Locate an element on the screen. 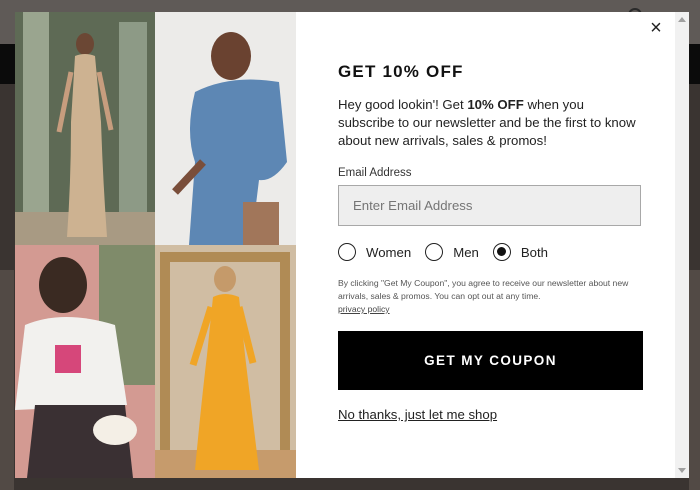 The width and height of the screenshot is (700, 490). radio-men-circle is located at coordinates (434, 252).